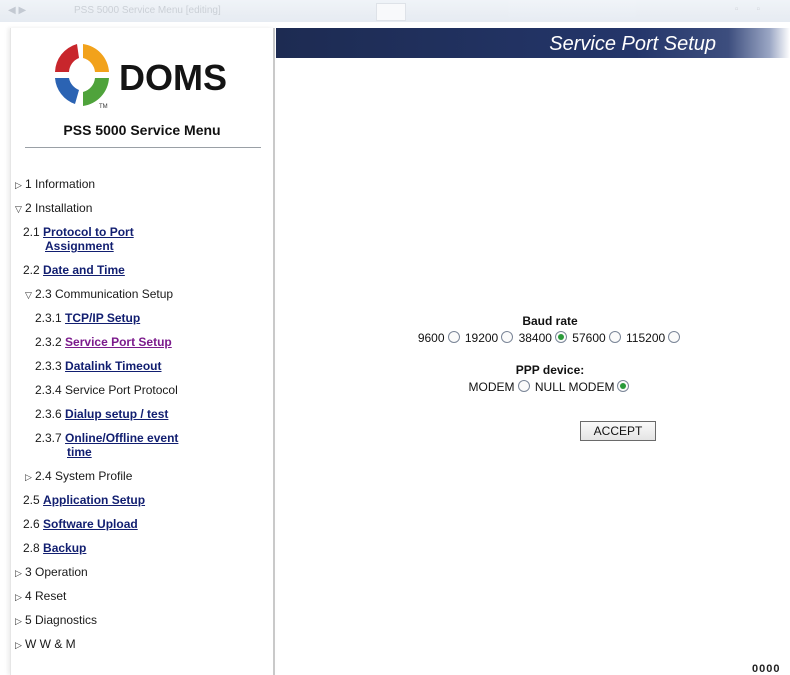  I want to click on nav-item-service-port-protocol: 2.3.4 Service Port Protocol, so click(106, 390).